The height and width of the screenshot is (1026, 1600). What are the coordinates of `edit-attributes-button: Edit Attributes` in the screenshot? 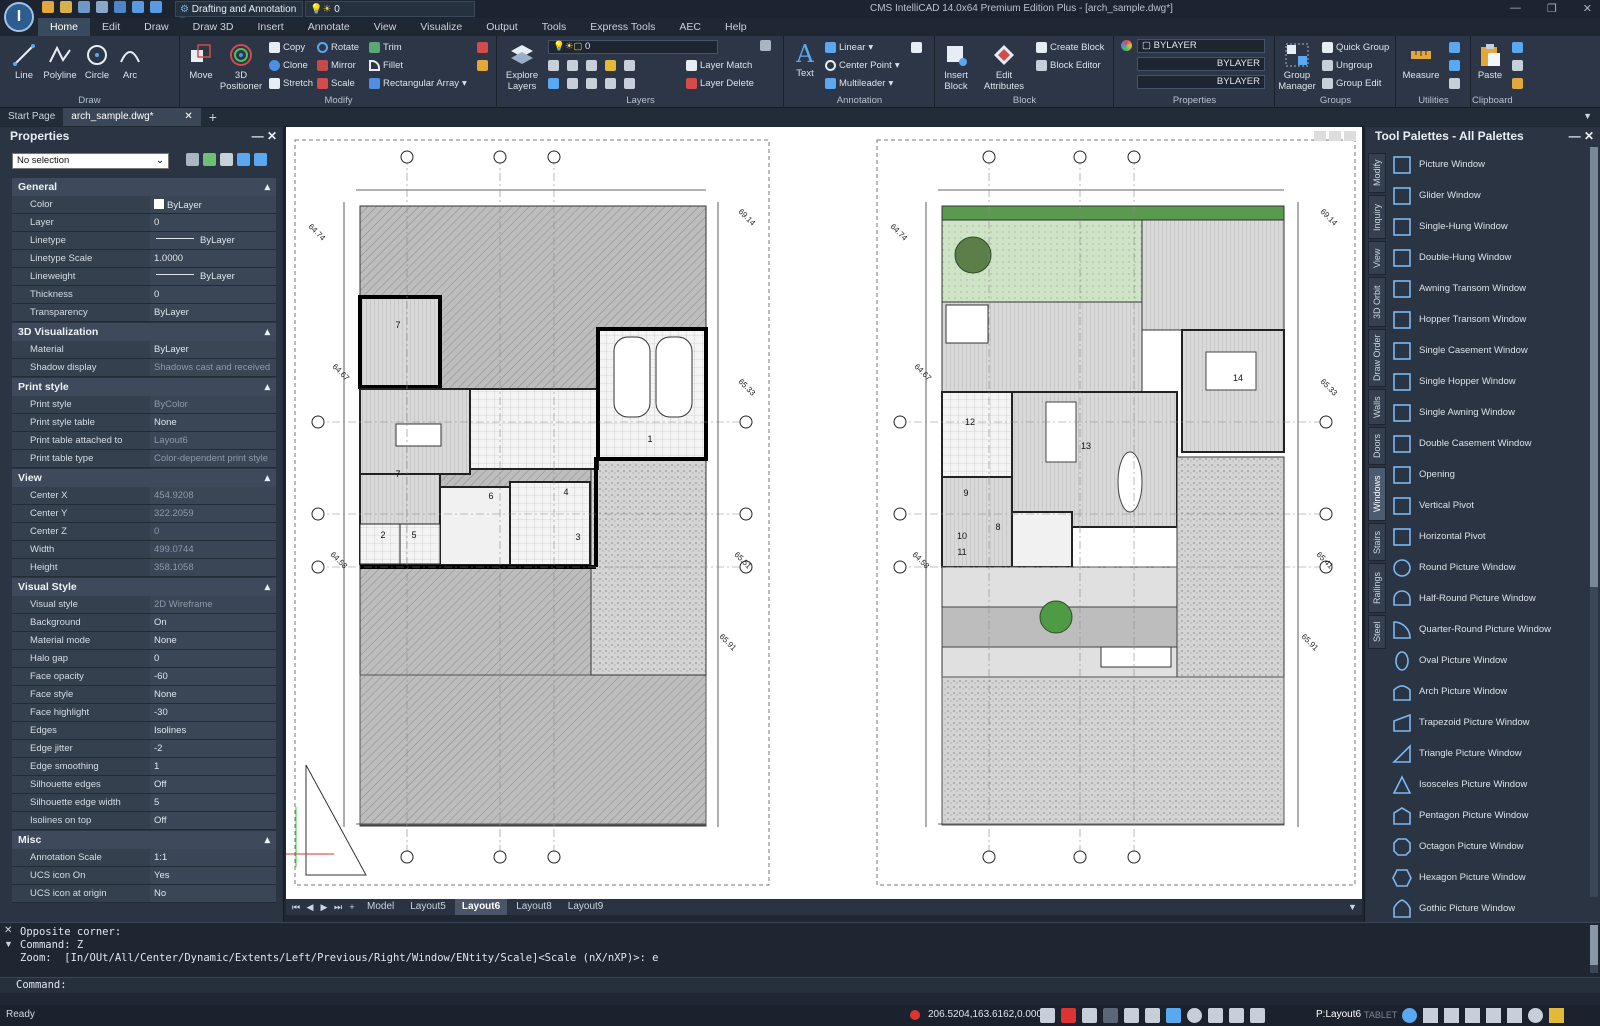 It's located at (1004, 67).